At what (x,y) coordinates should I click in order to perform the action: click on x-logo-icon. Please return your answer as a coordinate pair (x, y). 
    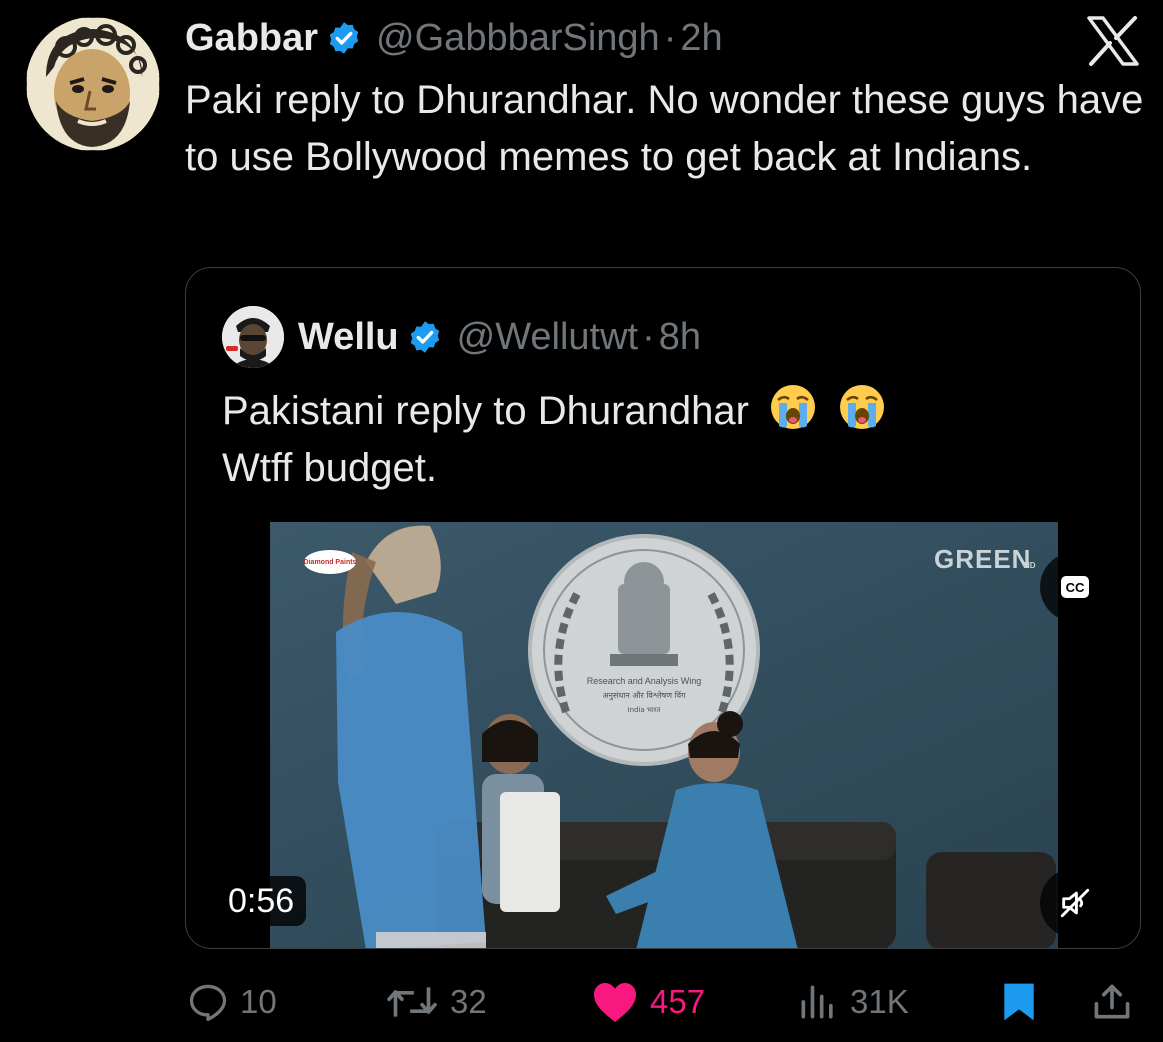
    Looking at the image, I should click on (1113, 41).